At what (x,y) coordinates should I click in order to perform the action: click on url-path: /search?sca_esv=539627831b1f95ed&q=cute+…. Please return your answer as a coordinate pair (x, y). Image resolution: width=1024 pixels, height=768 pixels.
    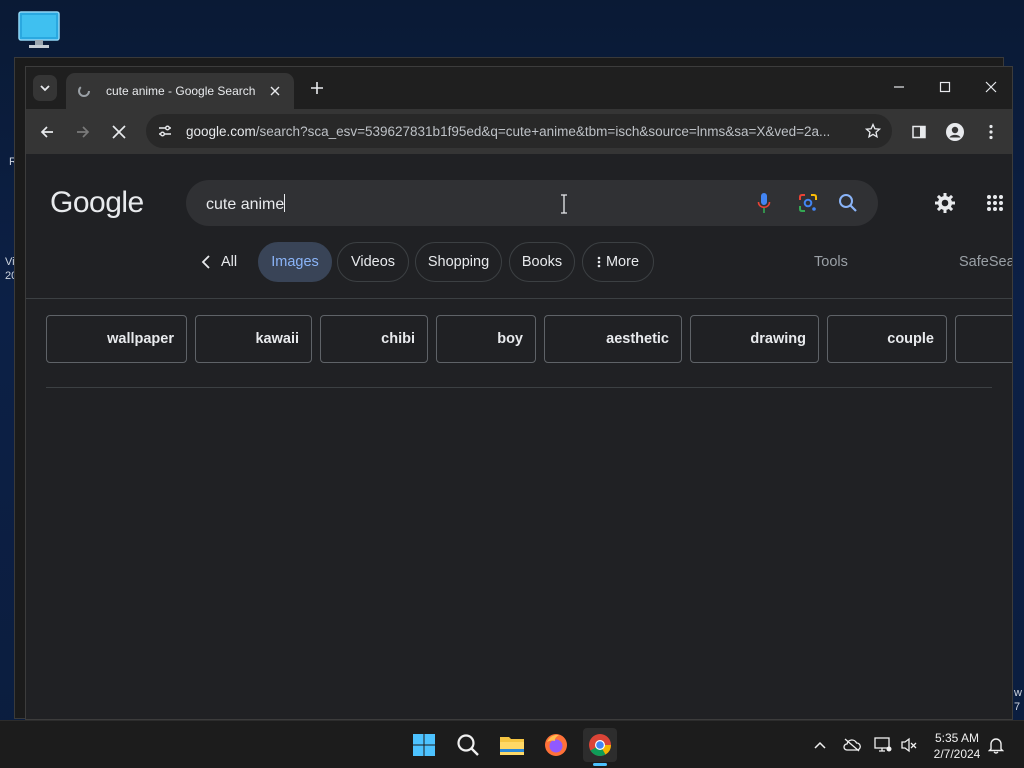
    Looking at the image, I should click on (543, 131).